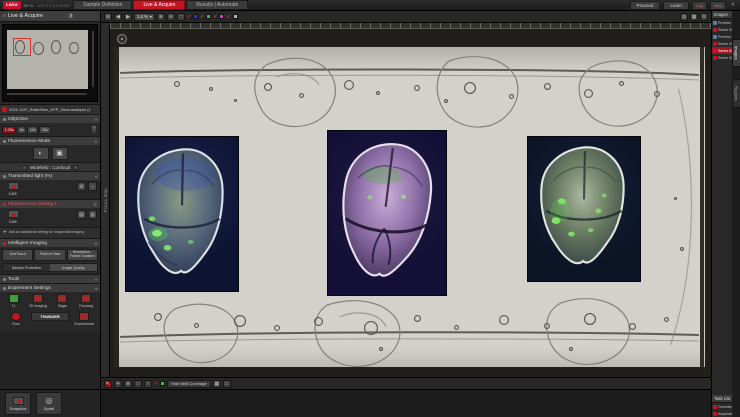 This screenshot has width=740, height=417. I want to click on tab-results-automate: Results | Automate, so click(217, 5).